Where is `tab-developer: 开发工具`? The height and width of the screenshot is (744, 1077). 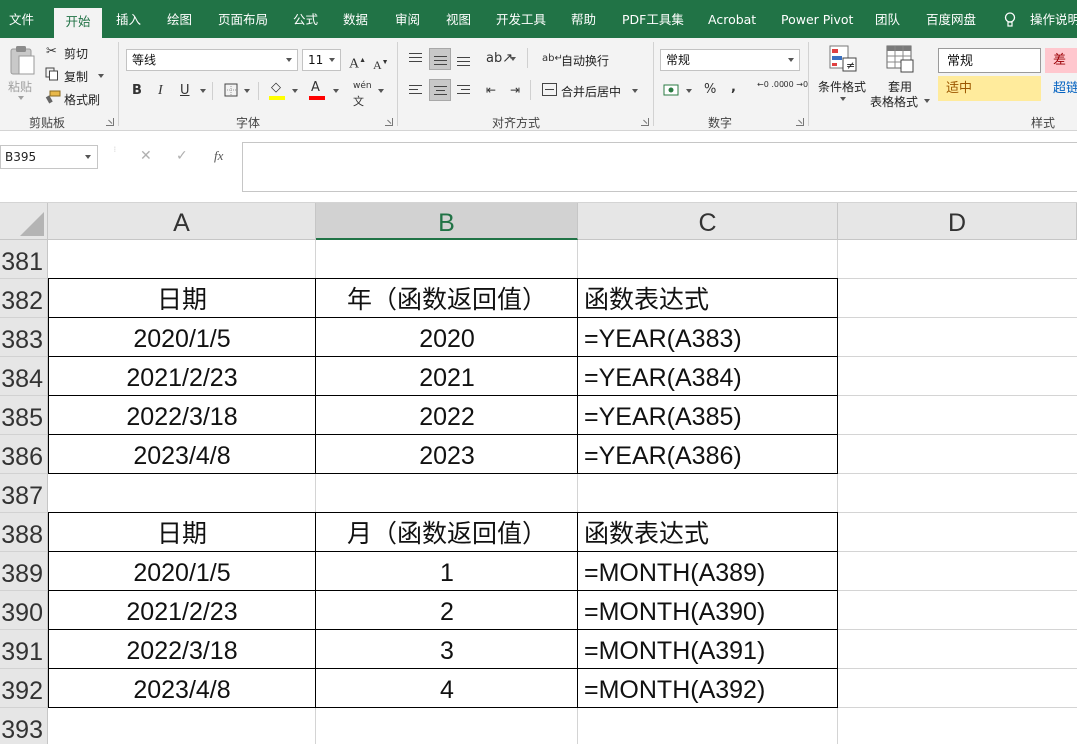
tab-developer: 开发工具 is located at coordinates (521, 19).